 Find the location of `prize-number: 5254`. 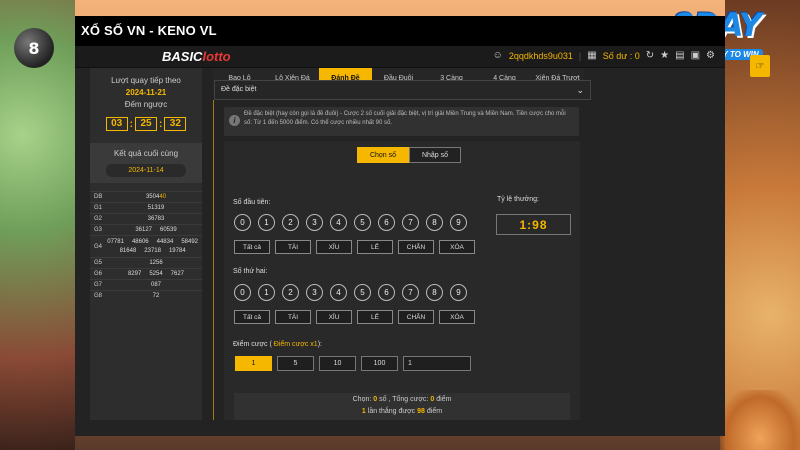

prize-number: 5254 is located at coordinates (156, 274).